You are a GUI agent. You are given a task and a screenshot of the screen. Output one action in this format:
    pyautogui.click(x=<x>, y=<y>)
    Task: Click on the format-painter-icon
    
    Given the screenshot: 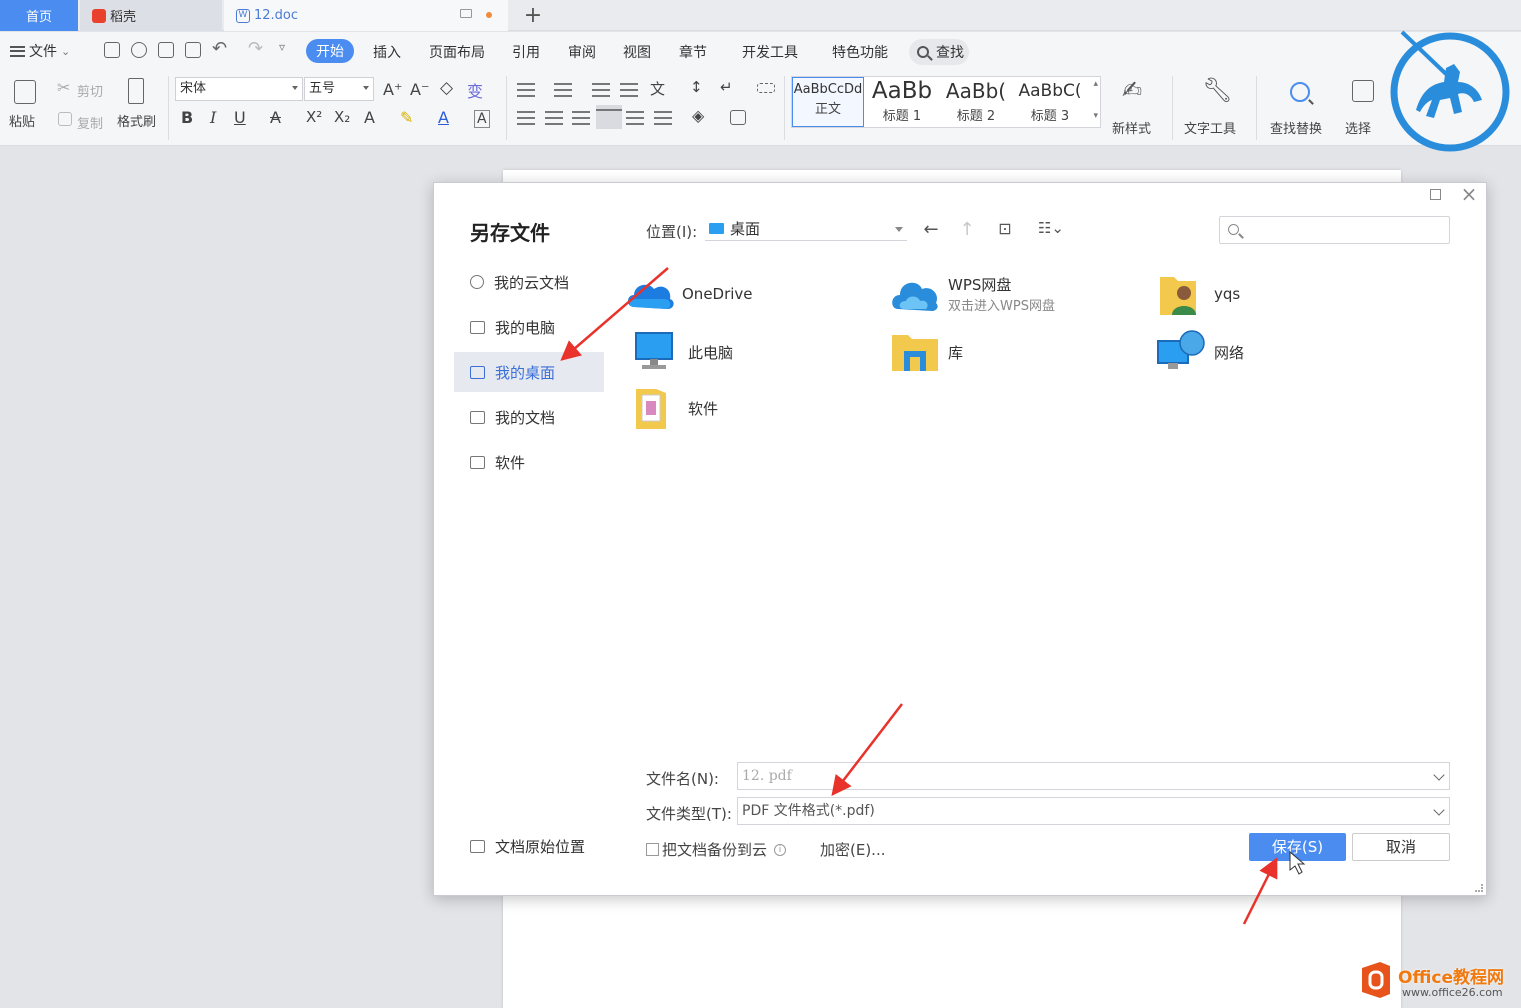 What is the action you would take?
    pyautogui.click(x=136, y=91)
    